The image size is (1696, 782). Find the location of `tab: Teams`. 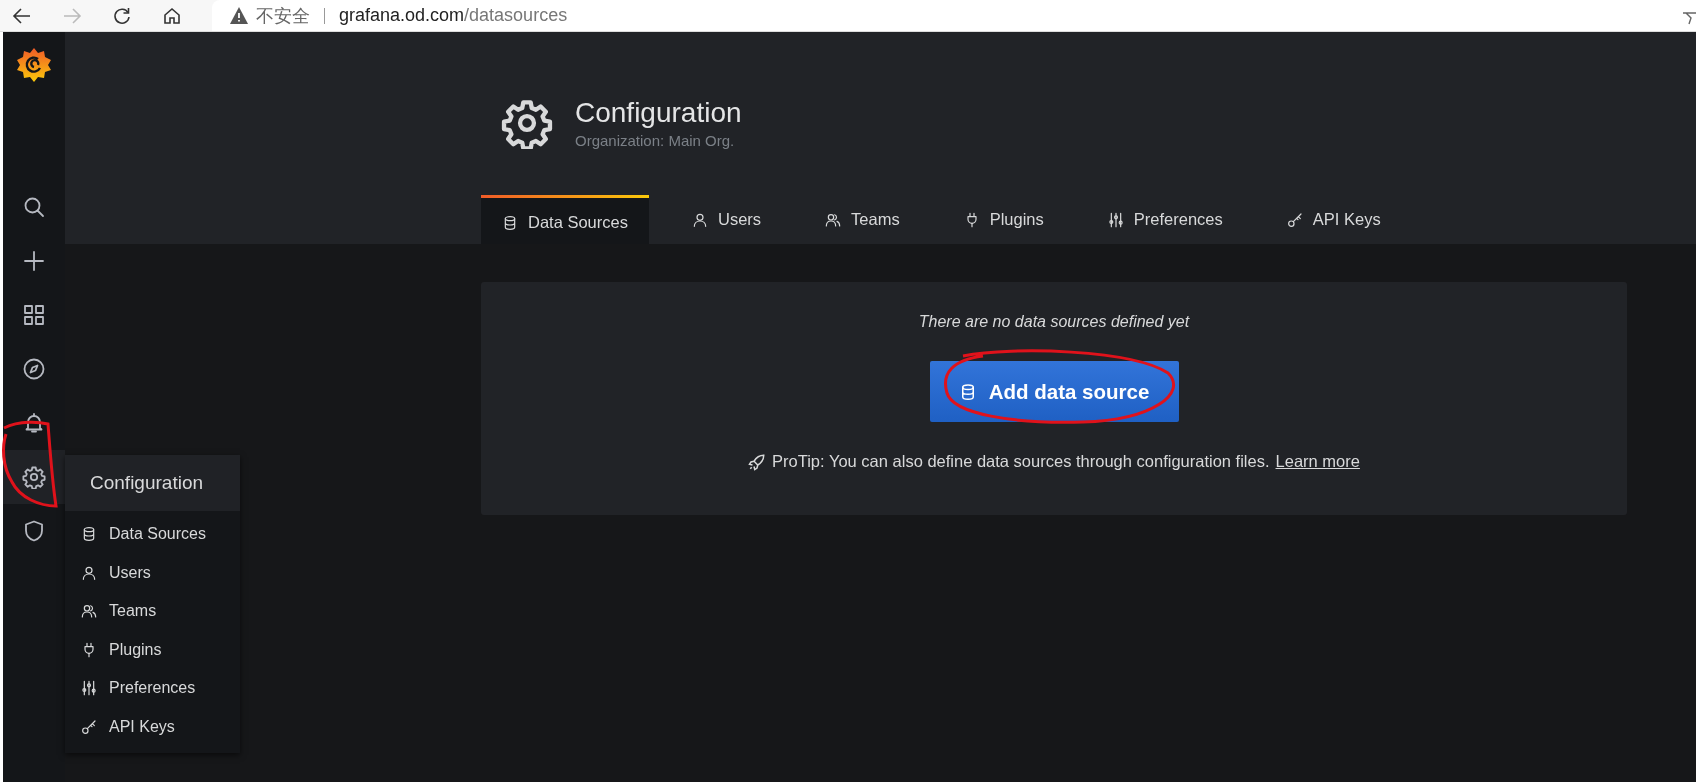

tab: Teams is located at coordinates (862, 219).